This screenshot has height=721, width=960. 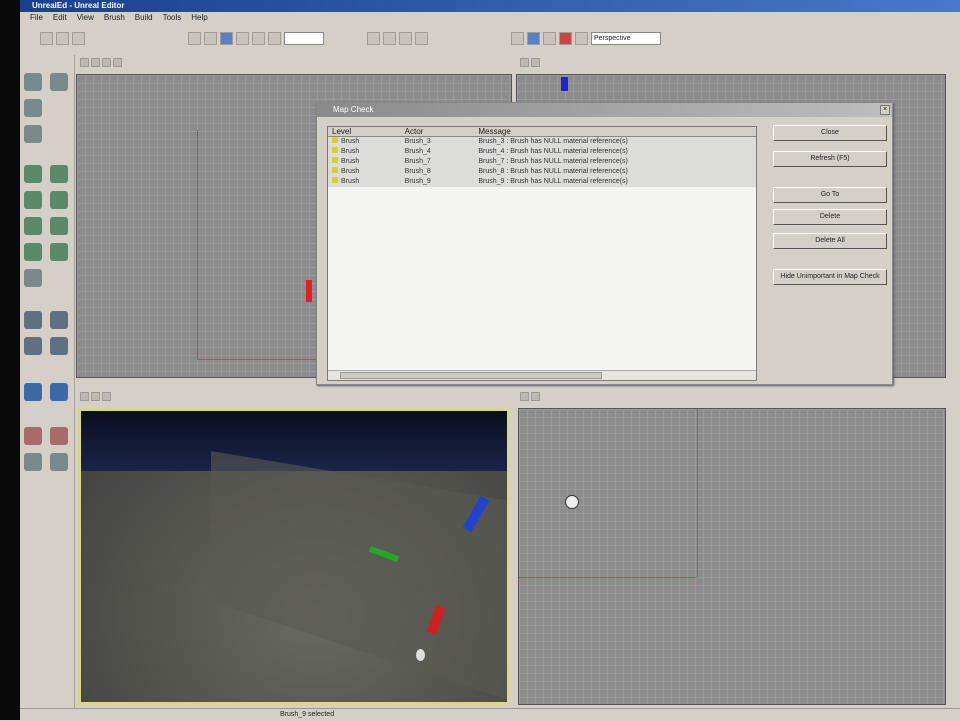 What do you see at coordinates (33, 462) in the screenshot?
I see `select-invert-icon` at bounding box center [33, 462].